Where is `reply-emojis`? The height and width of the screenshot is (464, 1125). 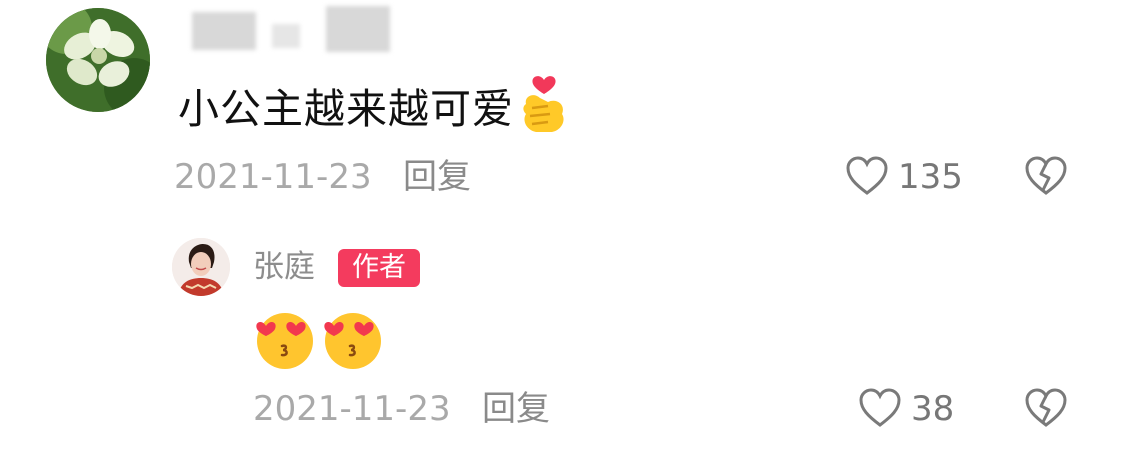
reply-emojis is located at coordinates (319, 339).